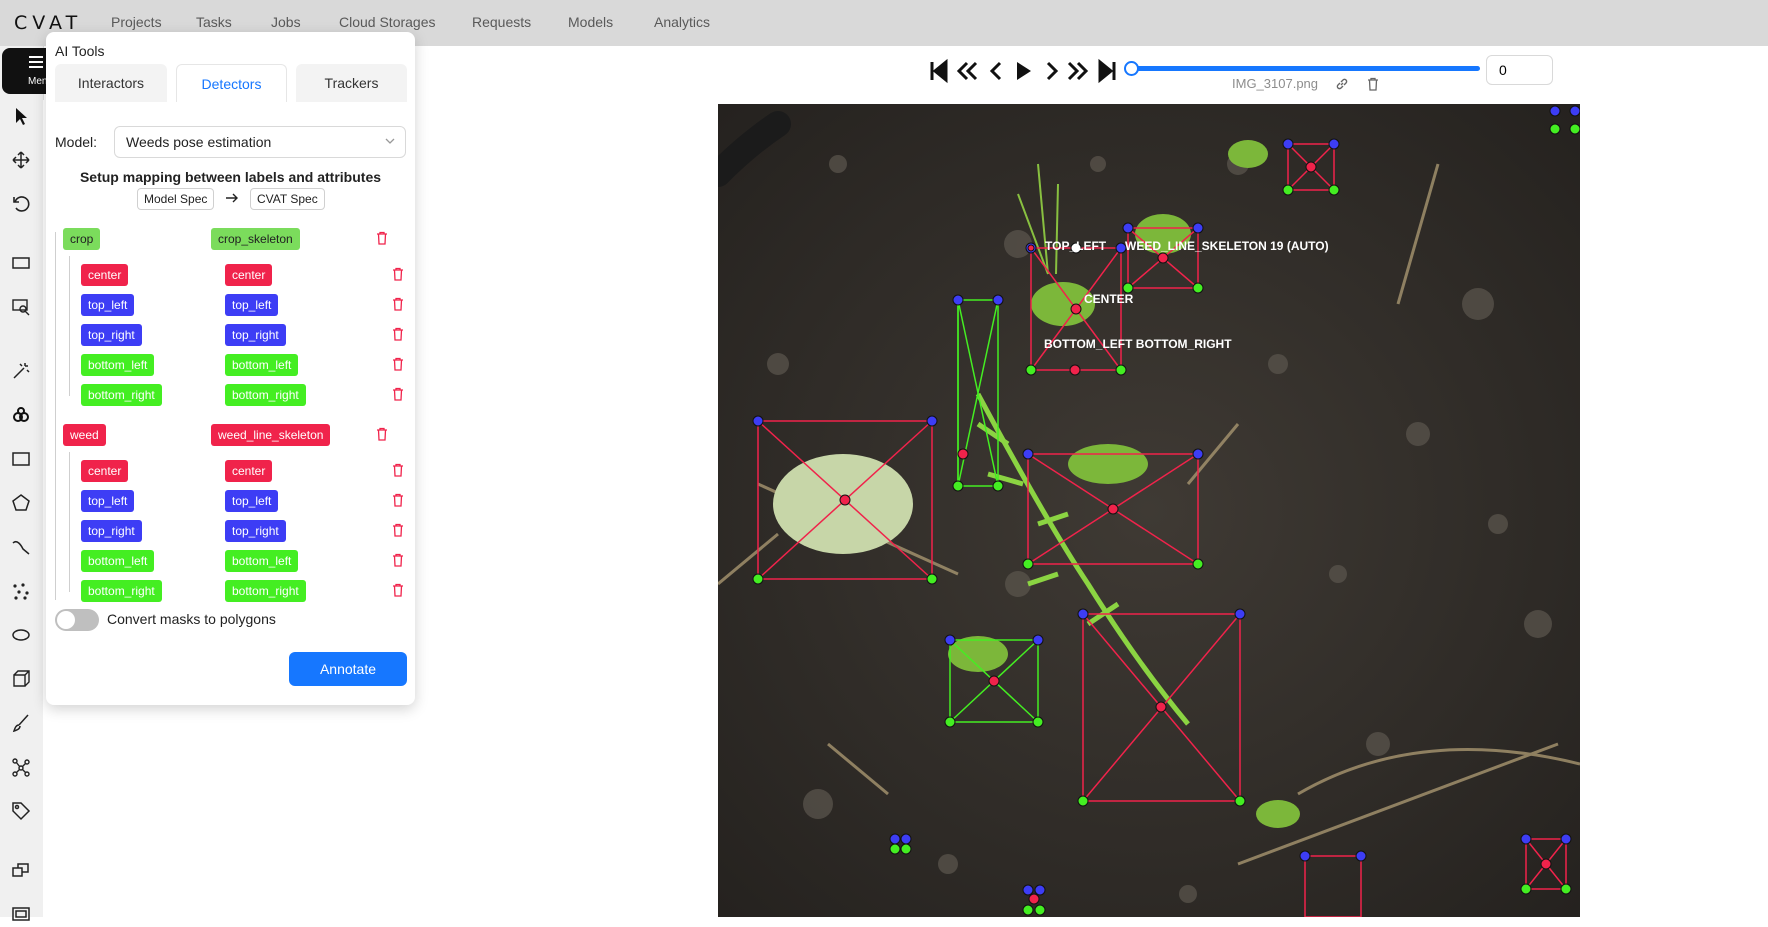 The width and height of the screenshot is (1768, 927). I want to click on cuboid-icon, so click(21, 679).